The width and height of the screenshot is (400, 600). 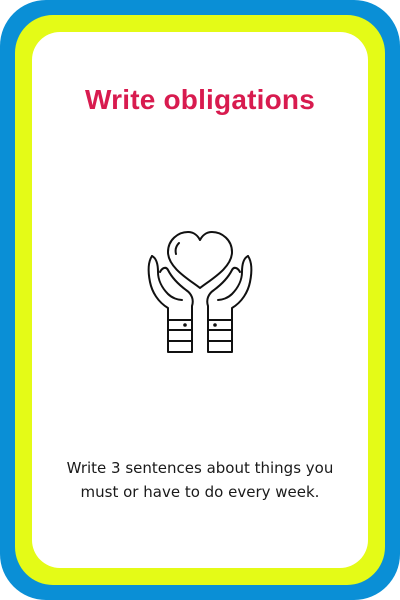 What do you see at coordinates (200, 292) in the screenshot?
I see `hands-holding-heart-icon` at bounding box center [200, 292].